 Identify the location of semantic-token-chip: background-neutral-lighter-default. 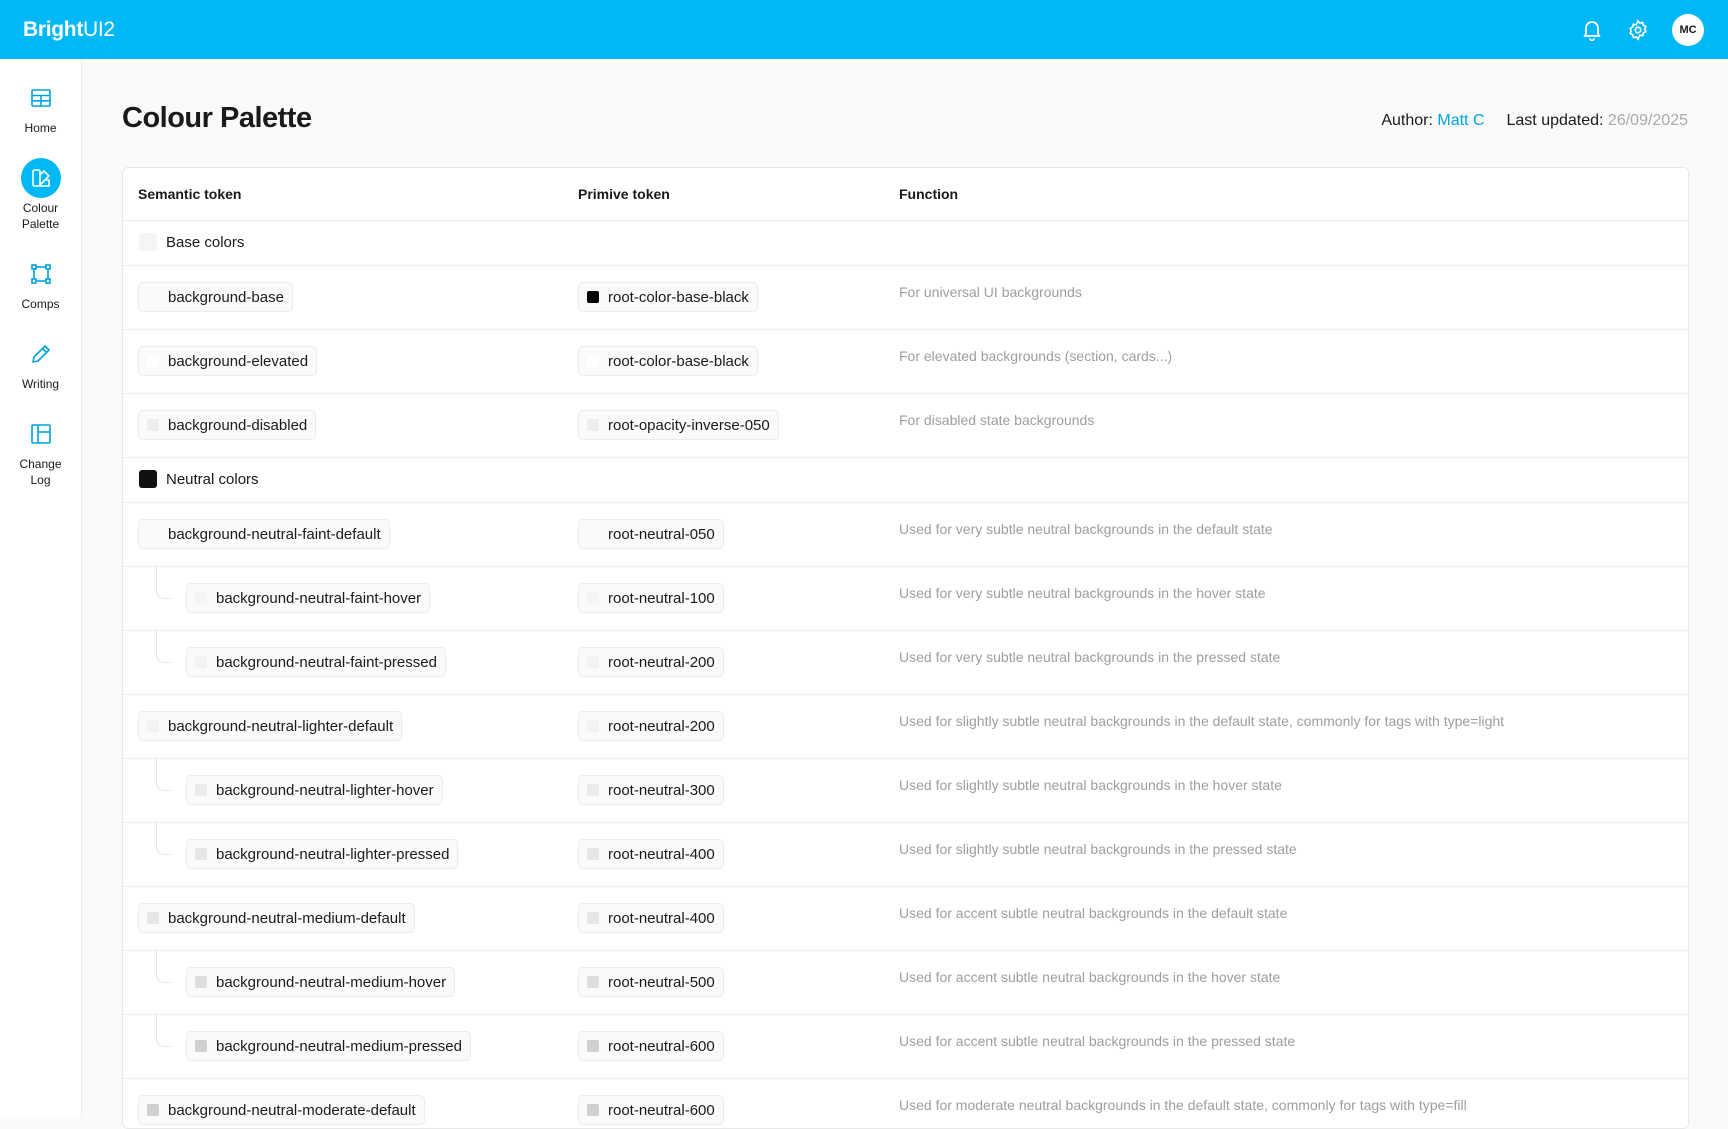
(270, 726).